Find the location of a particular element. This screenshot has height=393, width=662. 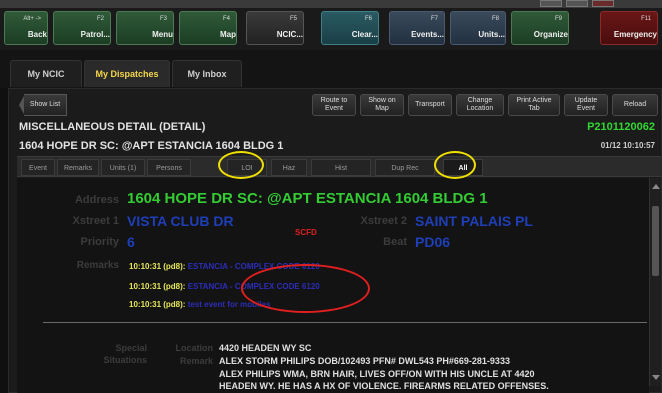

subtab-event: Event is located at coordinates (38, 167).